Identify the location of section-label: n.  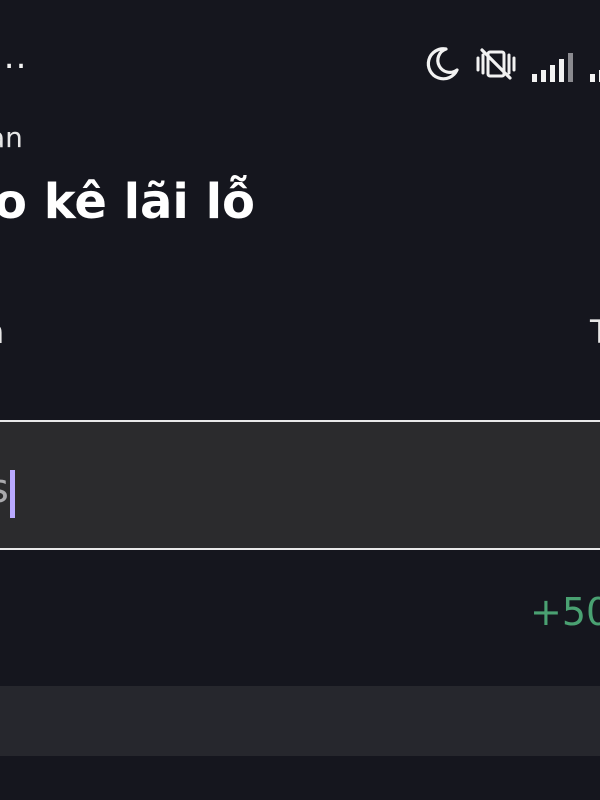
(2, 332).